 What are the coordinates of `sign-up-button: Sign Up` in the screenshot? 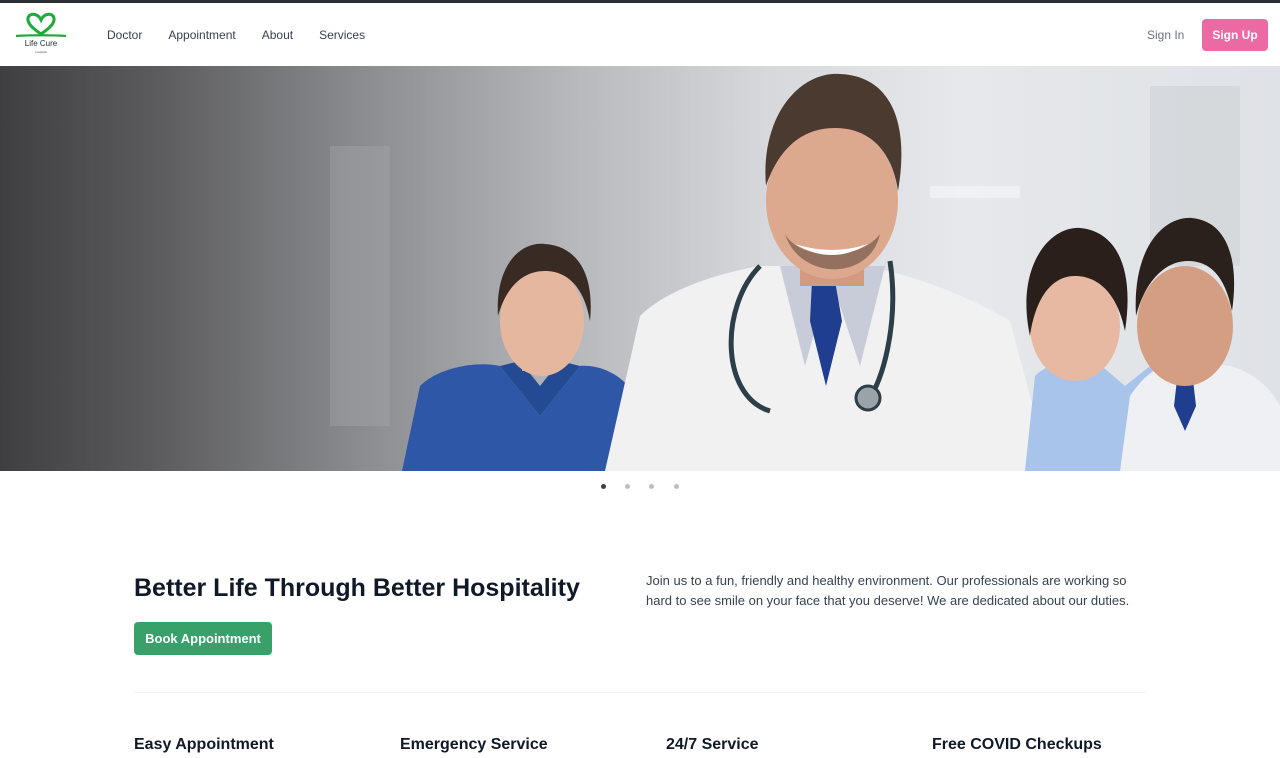 It's located at (1235, 35).